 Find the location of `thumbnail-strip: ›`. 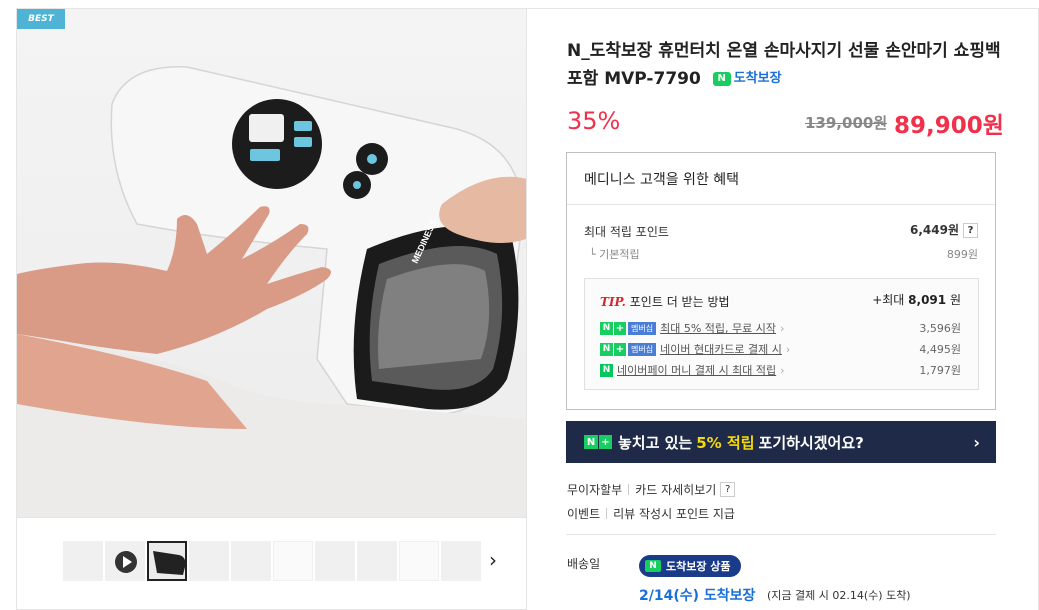

thumbnail-strip: › is located at coordinates (271, 563).